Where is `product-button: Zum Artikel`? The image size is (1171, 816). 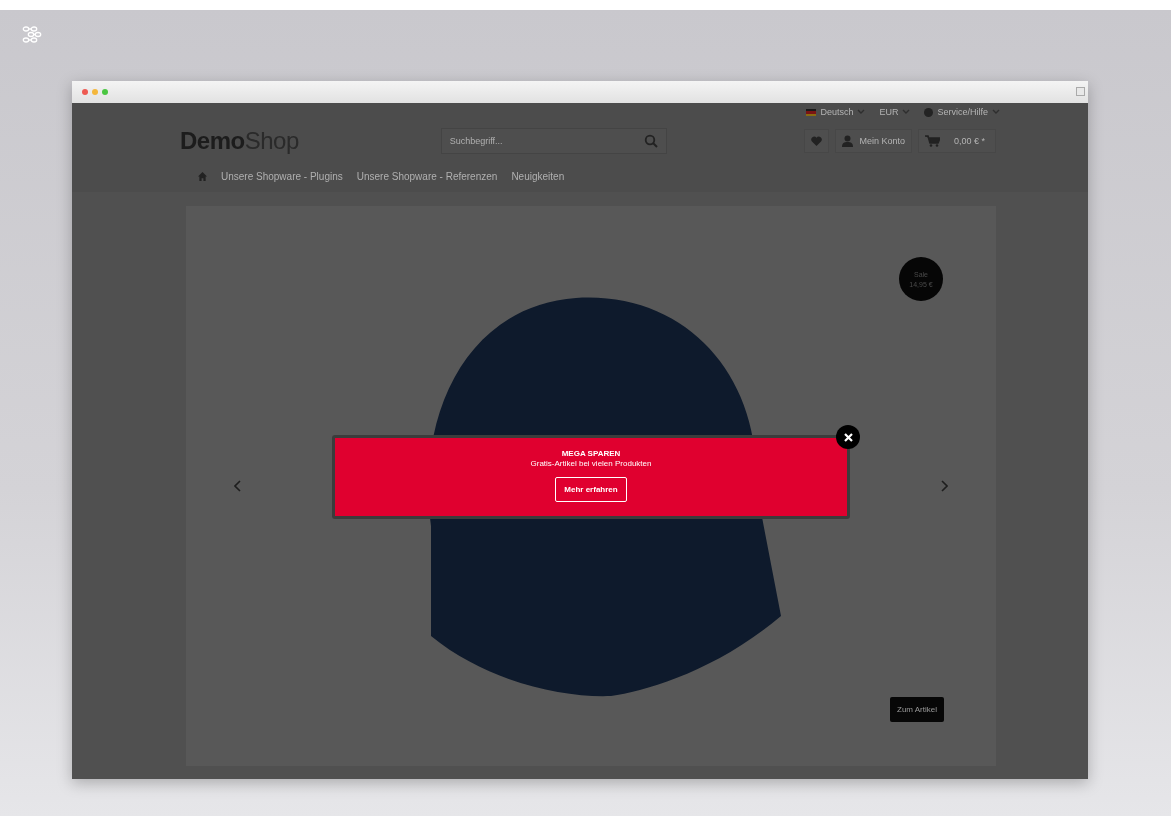 product-button: Zum Artikel is located at coordinates (917, 709).